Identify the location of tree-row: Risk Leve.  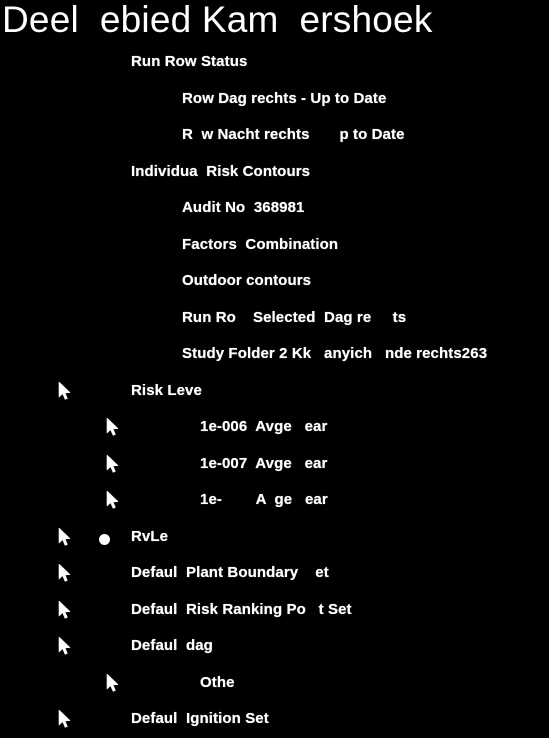
(274, 391).